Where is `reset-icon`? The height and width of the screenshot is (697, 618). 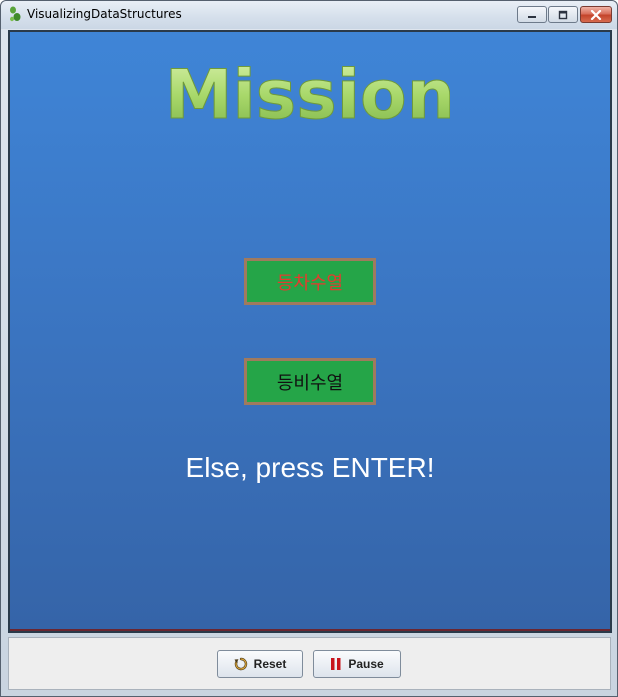
reset-icon is located at coordinates (240, 664).